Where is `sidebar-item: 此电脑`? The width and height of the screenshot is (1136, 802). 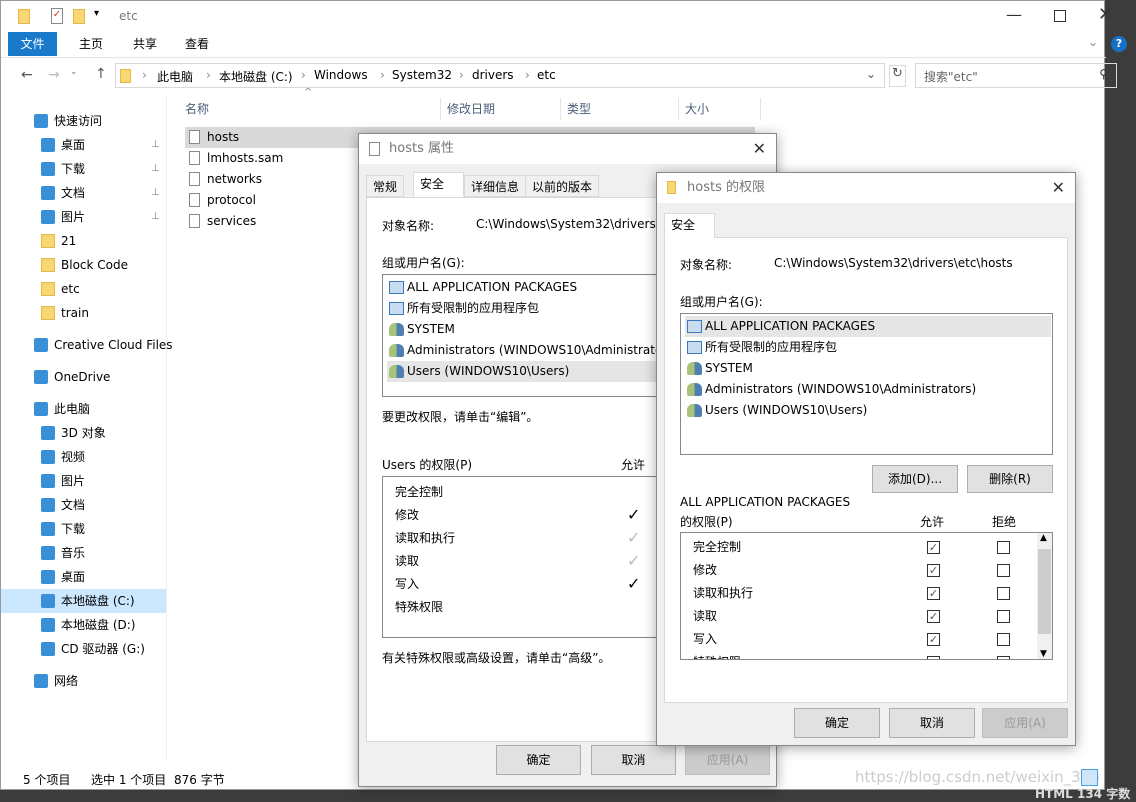
sidebar-item: 此电脑 is located at coordinates (83, 409).